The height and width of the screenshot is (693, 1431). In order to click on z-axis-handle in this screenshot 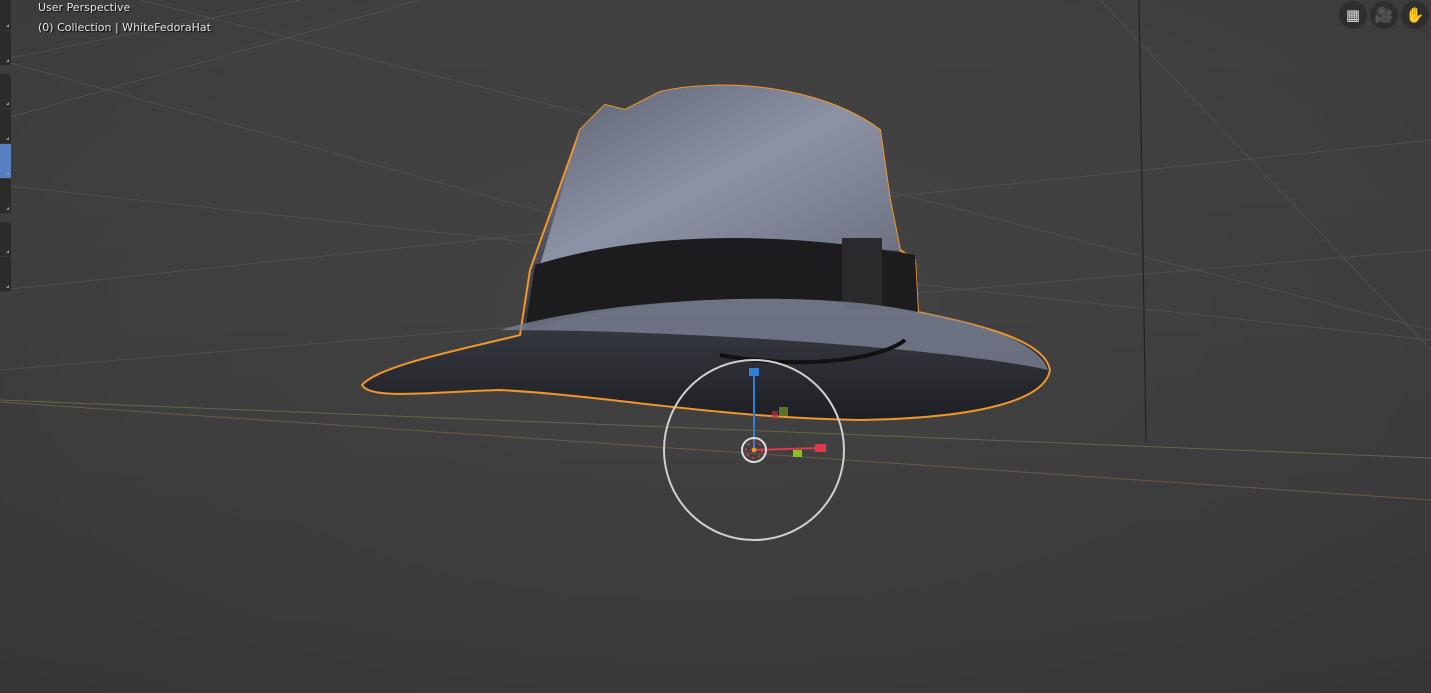, I will do `click(754, 372)`.